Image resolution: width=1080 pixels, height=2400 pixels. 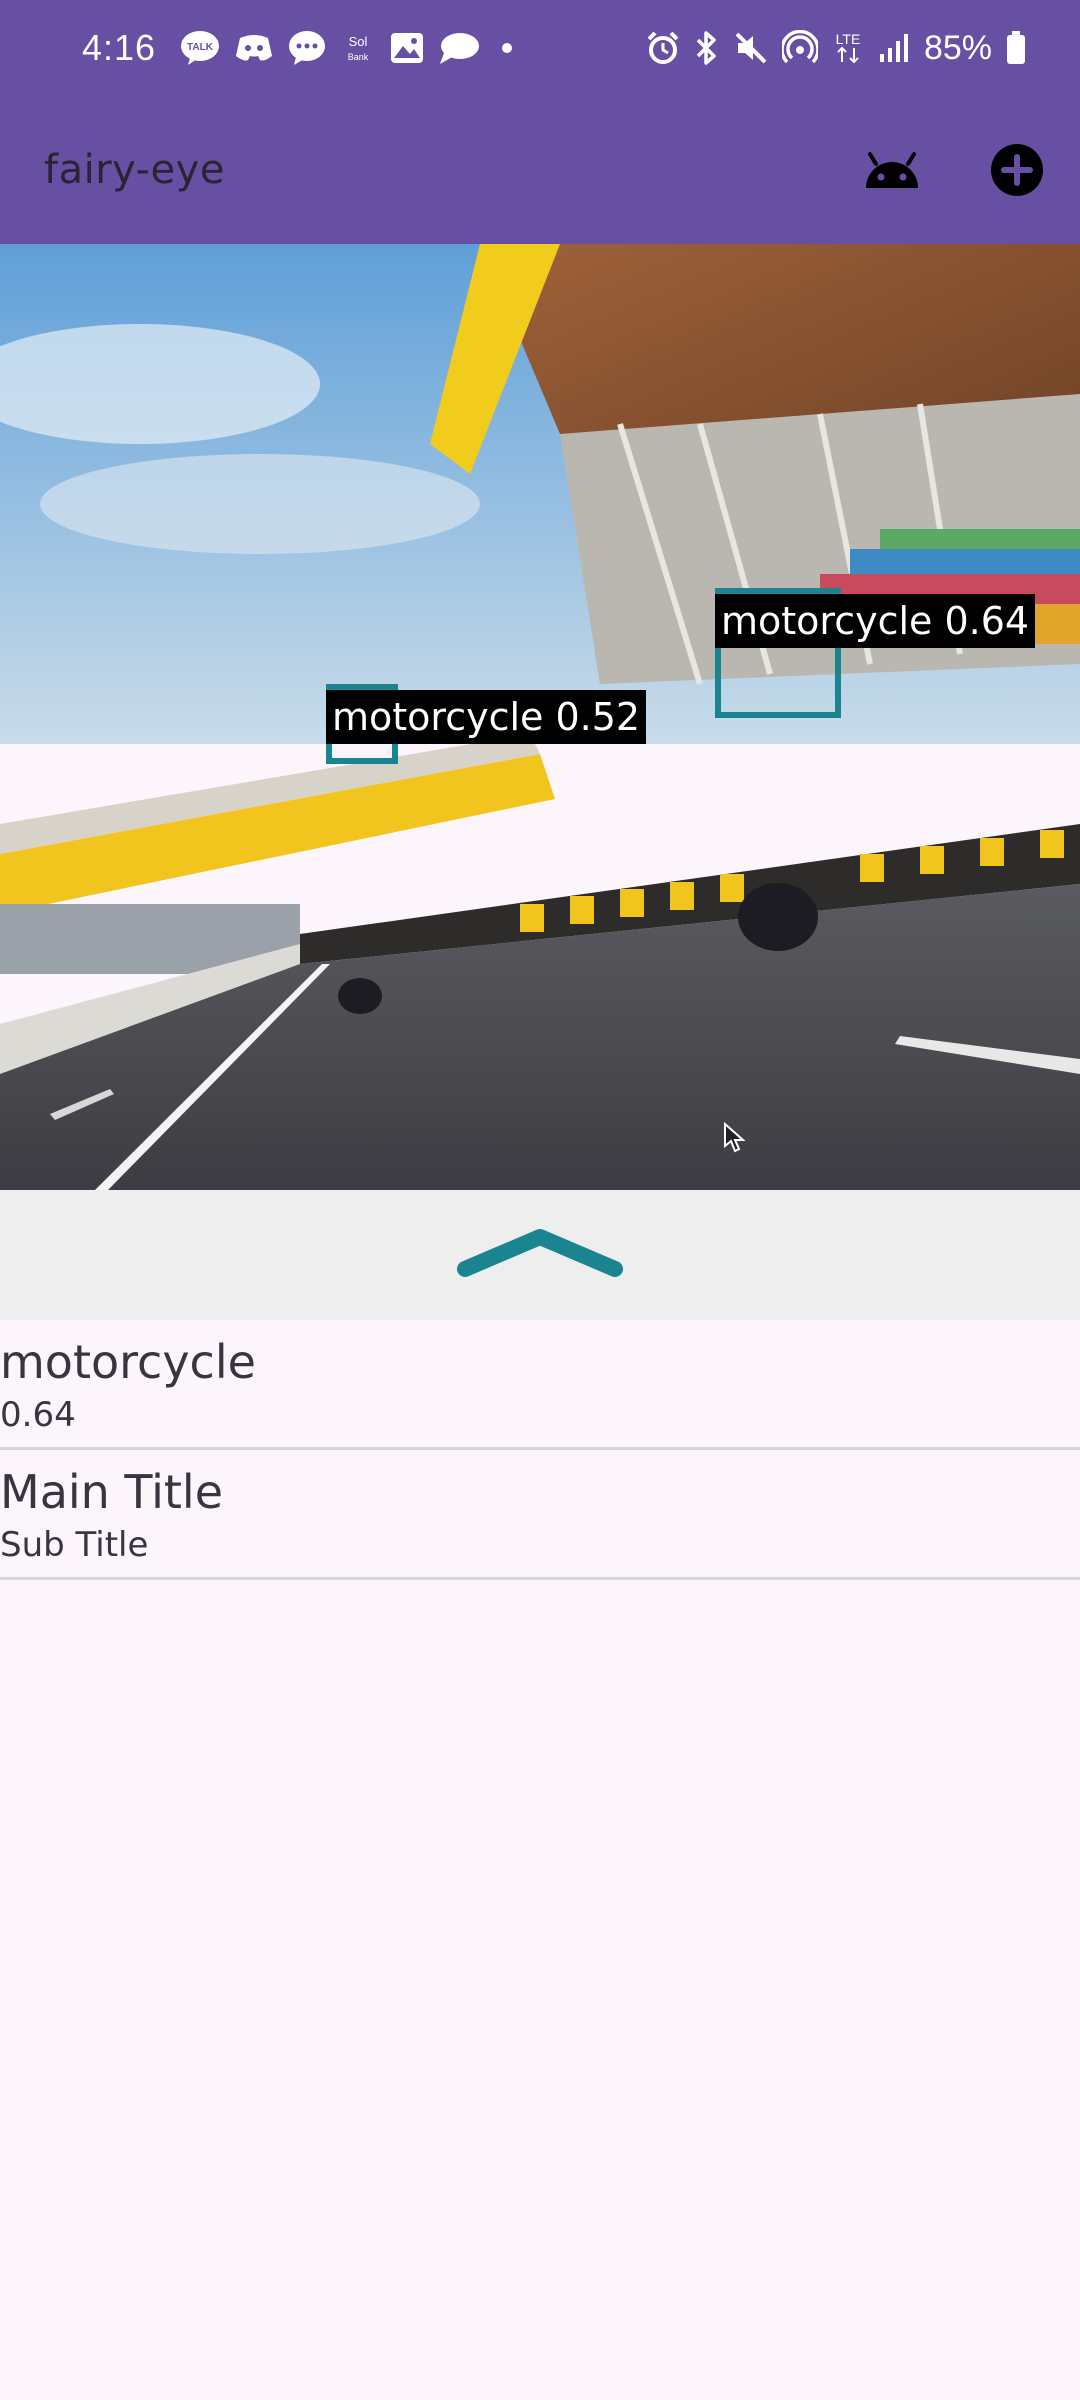 What do you see at coordinates (799, 48) in the screenshot?
I see `hotspot-icon` at bounding box center [799, 48].